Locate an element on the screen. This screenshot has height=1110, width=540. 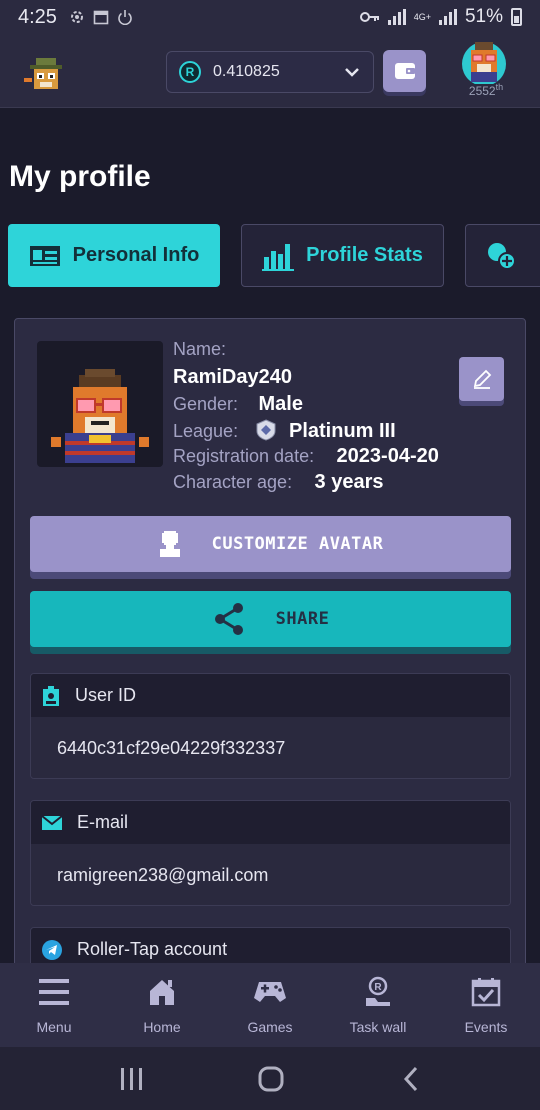
age-row: Character age: 3 years is located at coordinates (278, 482).